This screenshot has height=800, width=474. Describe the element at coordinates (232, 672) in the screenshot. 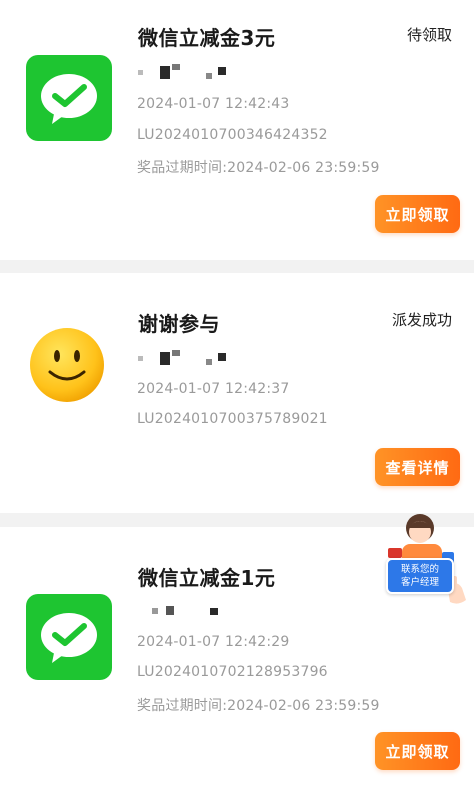

I see `reward-order-id: LU2024010702128953796` at that location.